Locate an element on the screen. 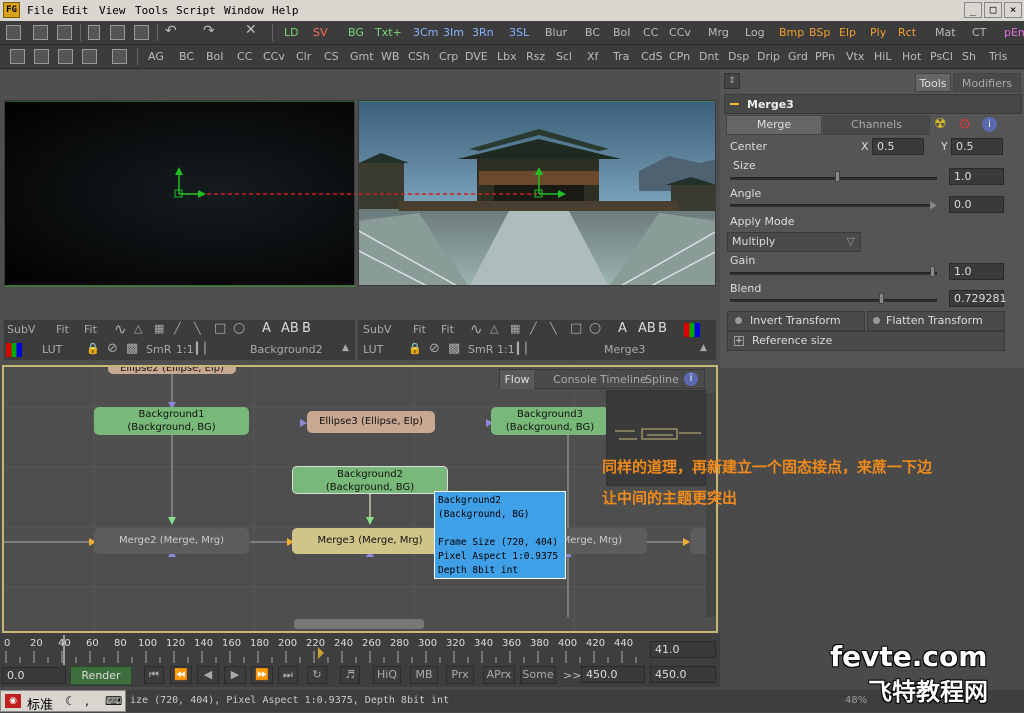 The height and width of the screenshot is (713, 1024). fit-button-2: Fit is located at coordinates (447, 329).